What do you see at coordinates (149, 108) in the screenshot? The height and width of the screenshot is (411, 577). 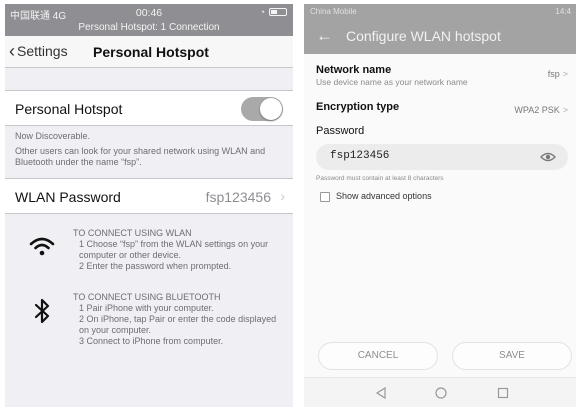 I see `personal-hotspot-cell: Personal Hotspot` at bounding box center [149, 108].